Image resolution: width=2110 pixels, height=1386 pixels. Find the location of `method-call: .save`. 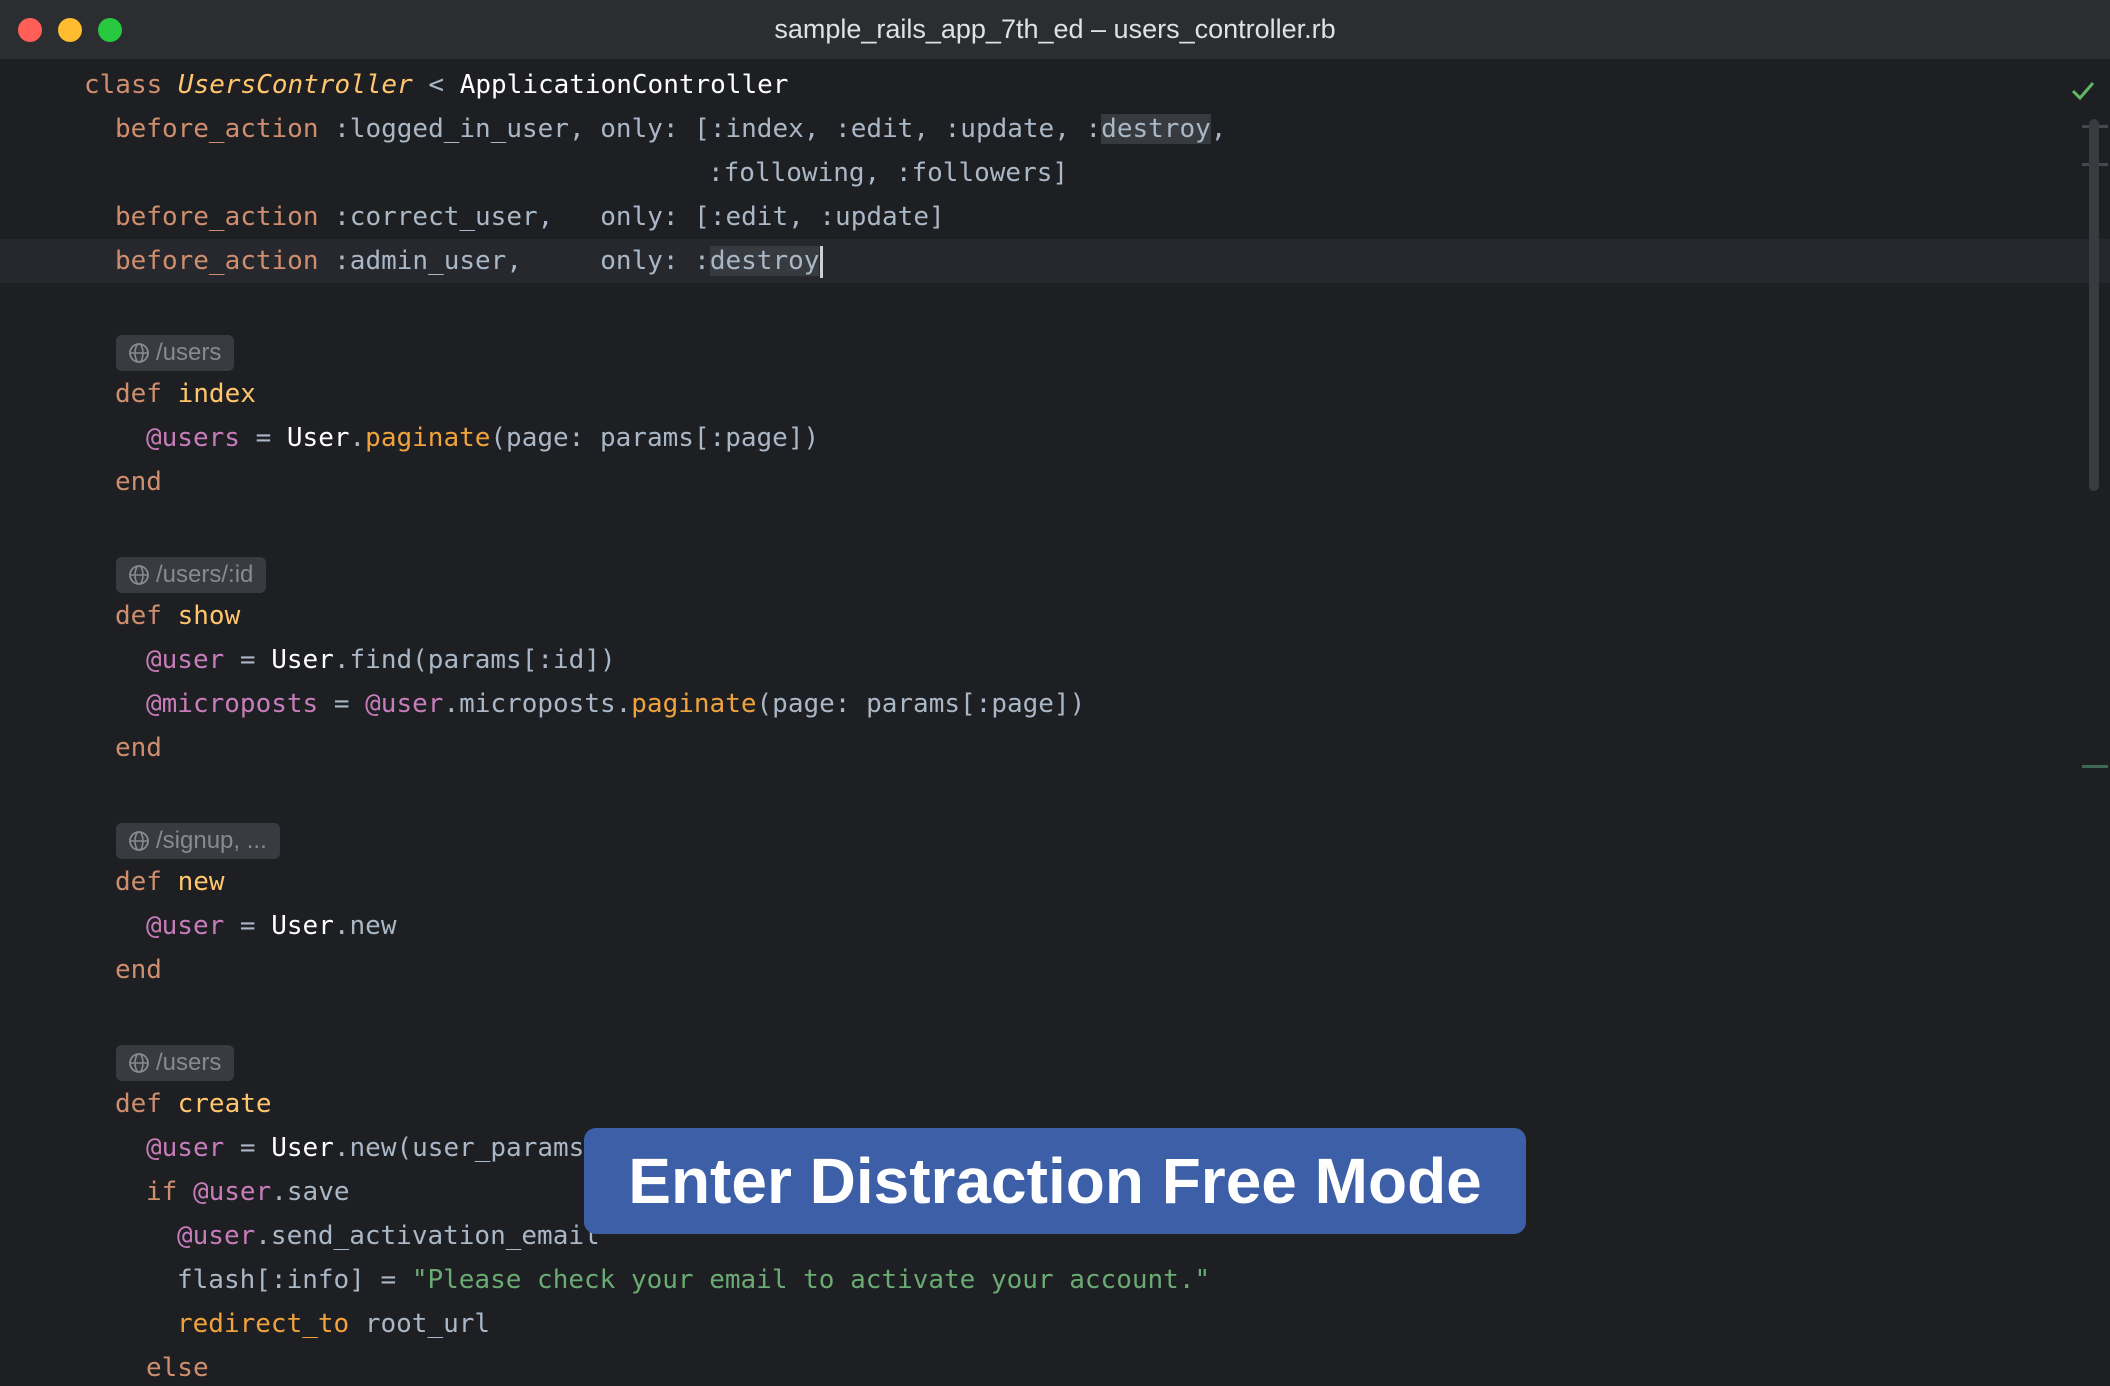

method-call: .save is located at coordinates (310, 1192).